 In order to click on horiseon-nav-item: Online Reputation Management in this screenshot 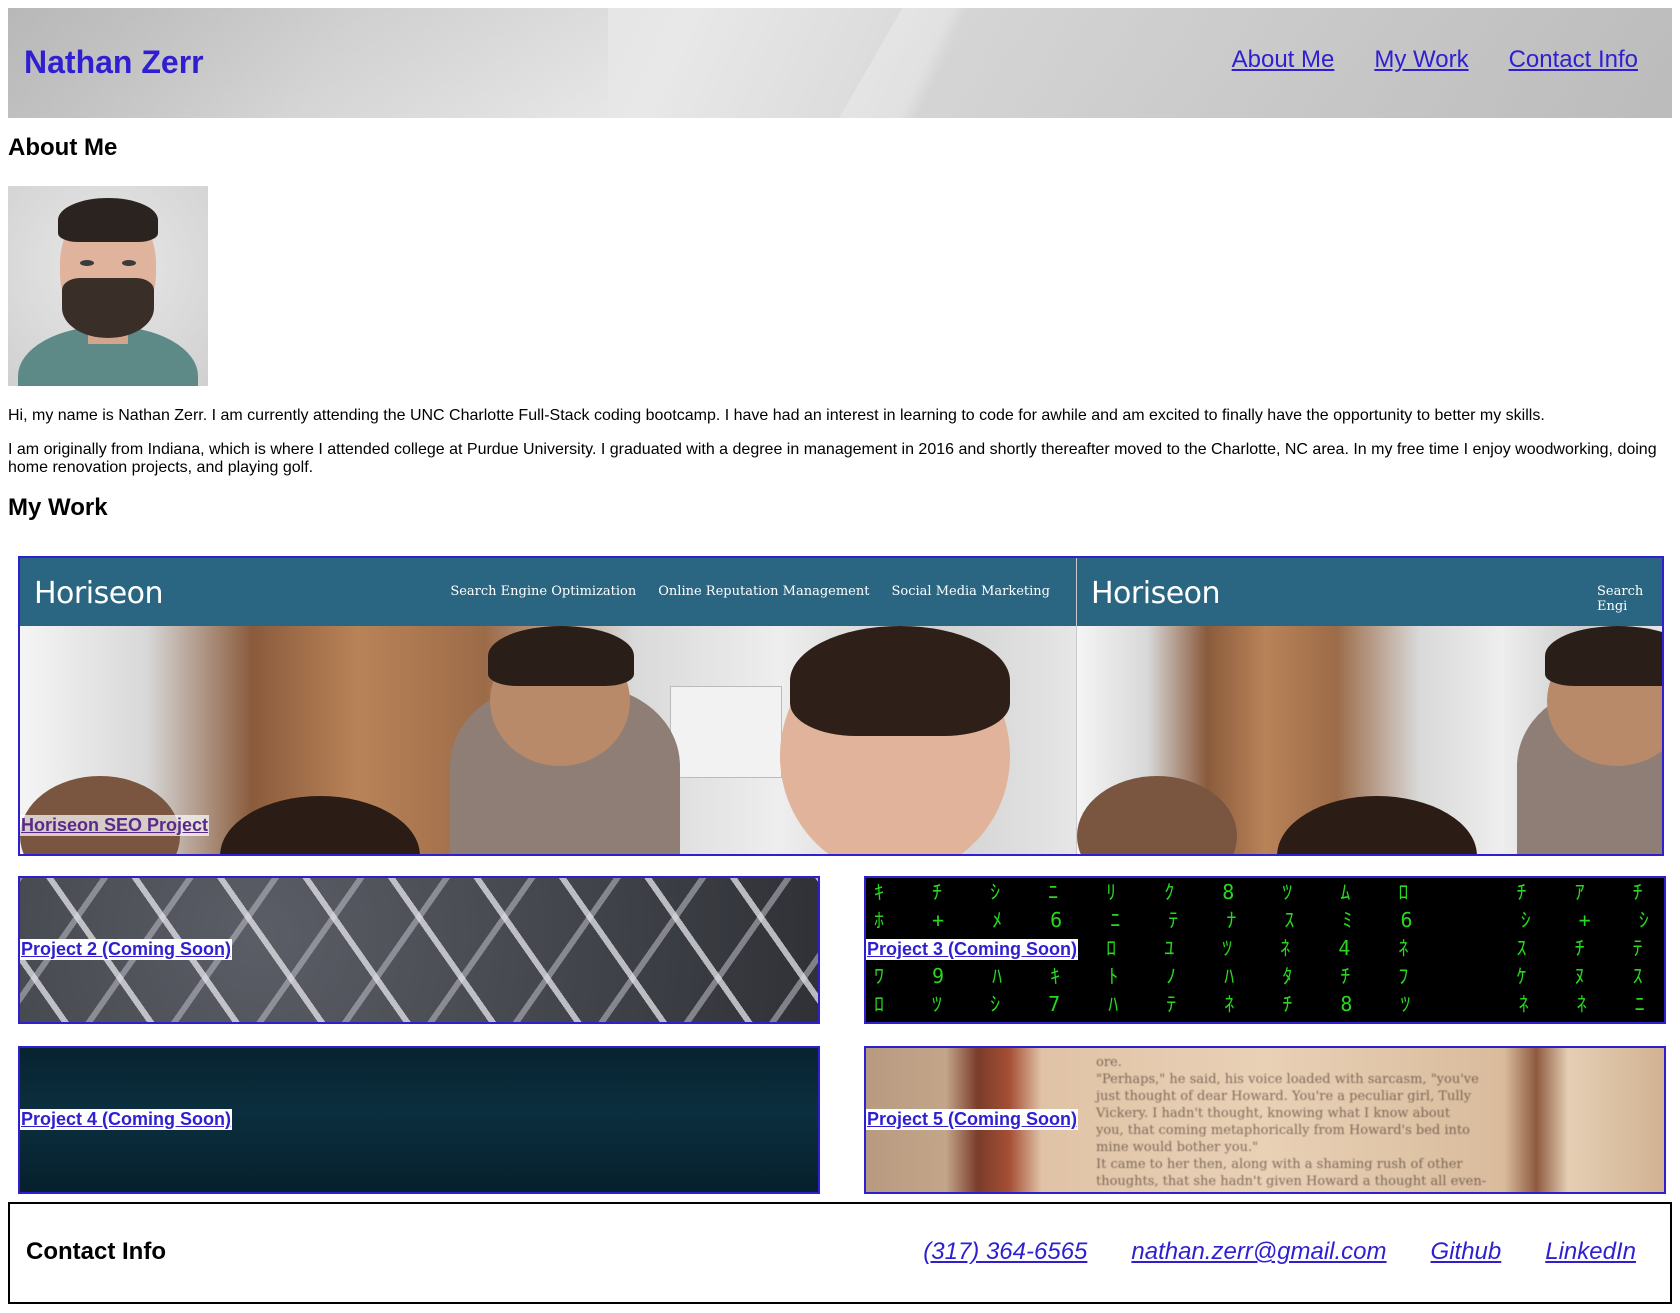, I will do `click(764, 591)`.